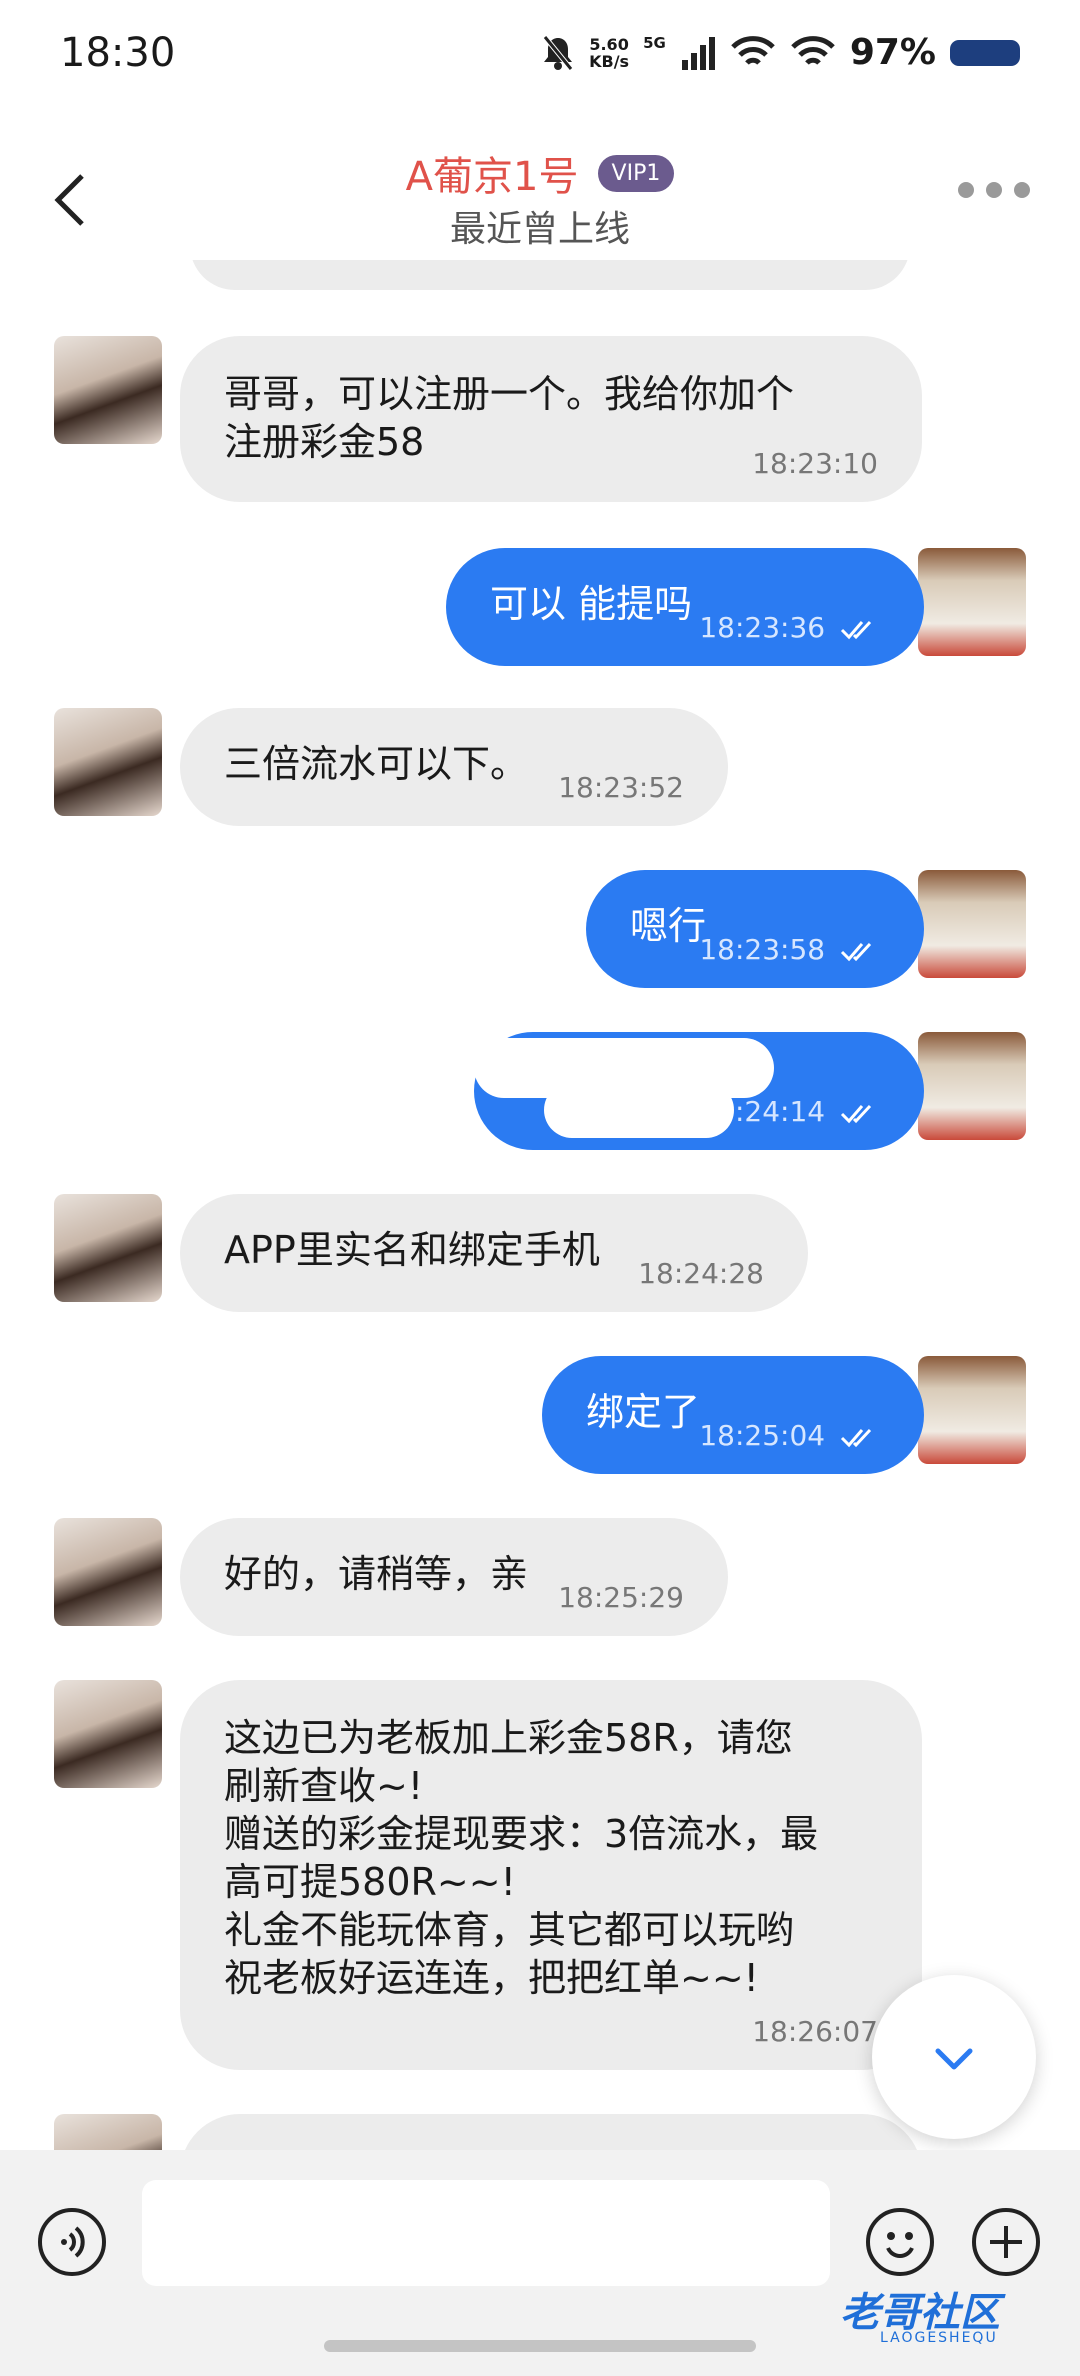 This screenshot has height=2376, width=1080. I want to click on status-bar: 18:30 5.60 KB/s 5G 97%, so click(540, 60).